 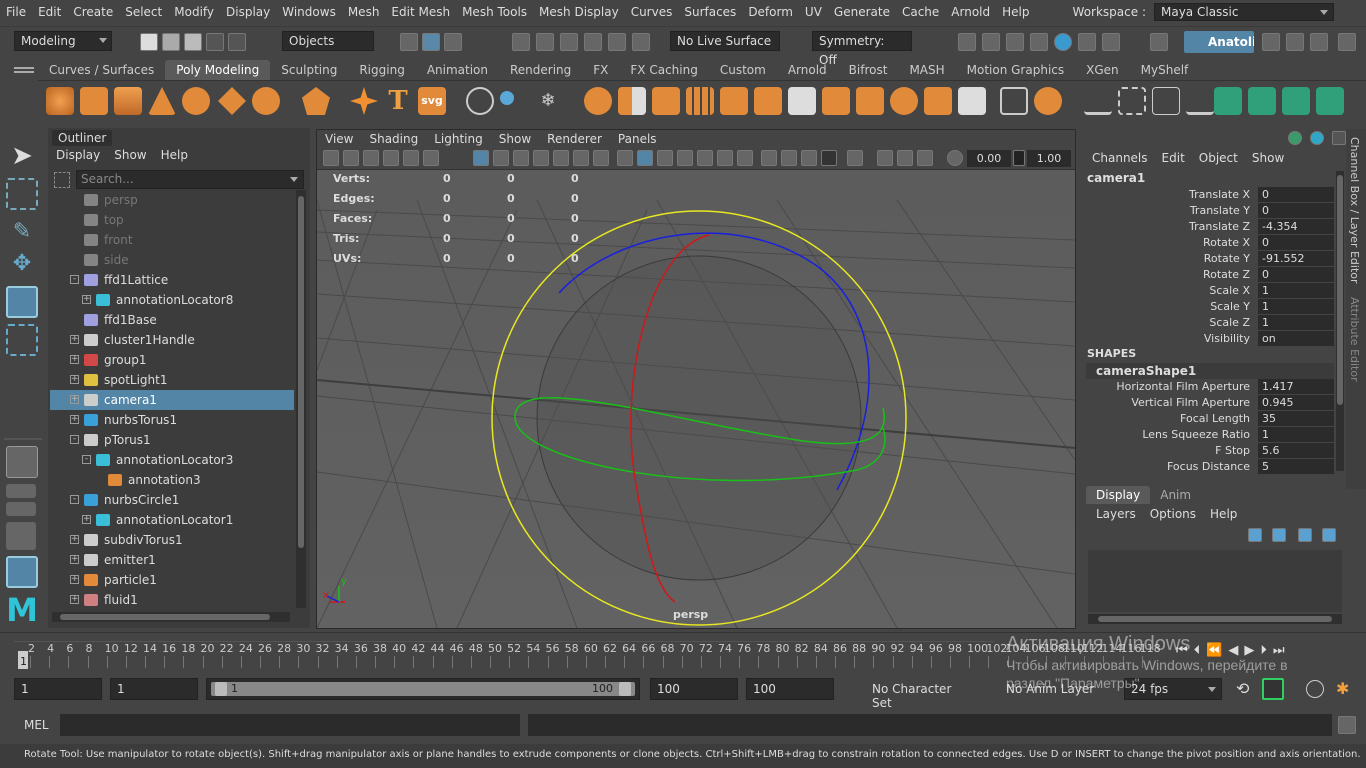 I want to click on live-surface-field: No Live Surface, so click(x=725, y=41).